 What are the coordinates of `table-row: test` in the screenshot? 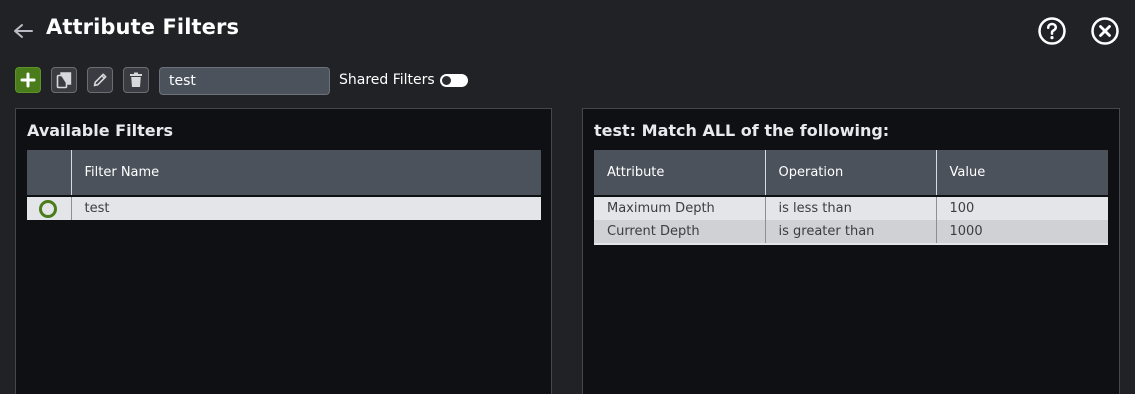 It's located at (284, 208).